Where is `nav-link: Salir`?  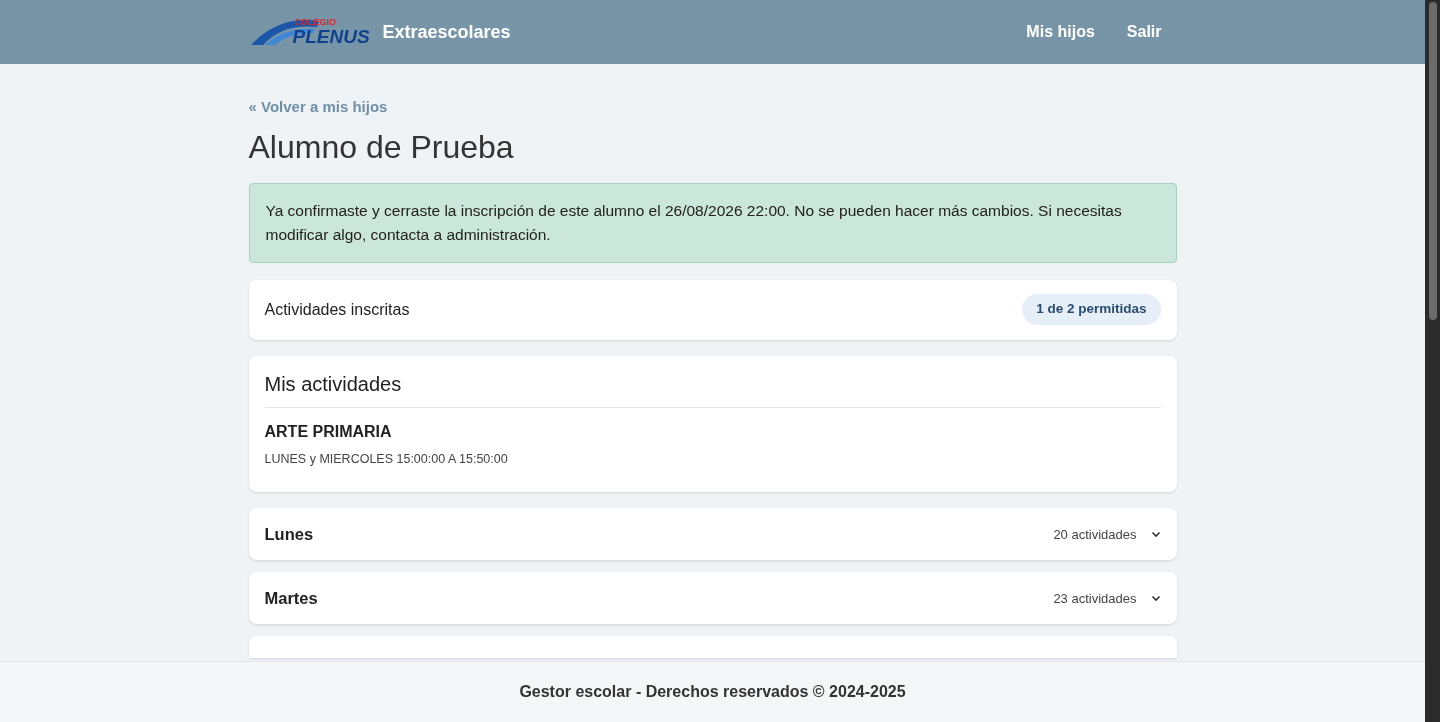 nav-link: Salir is located at coordinates (1144, 32).